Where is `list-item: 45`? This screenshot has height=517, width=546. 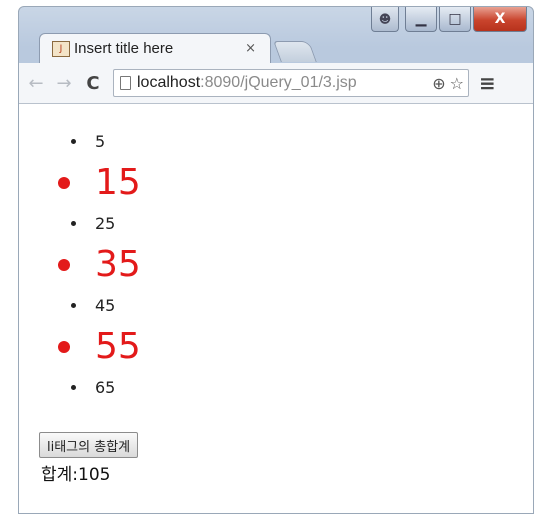 list-item: 45 is located at coordinates (98, 306).